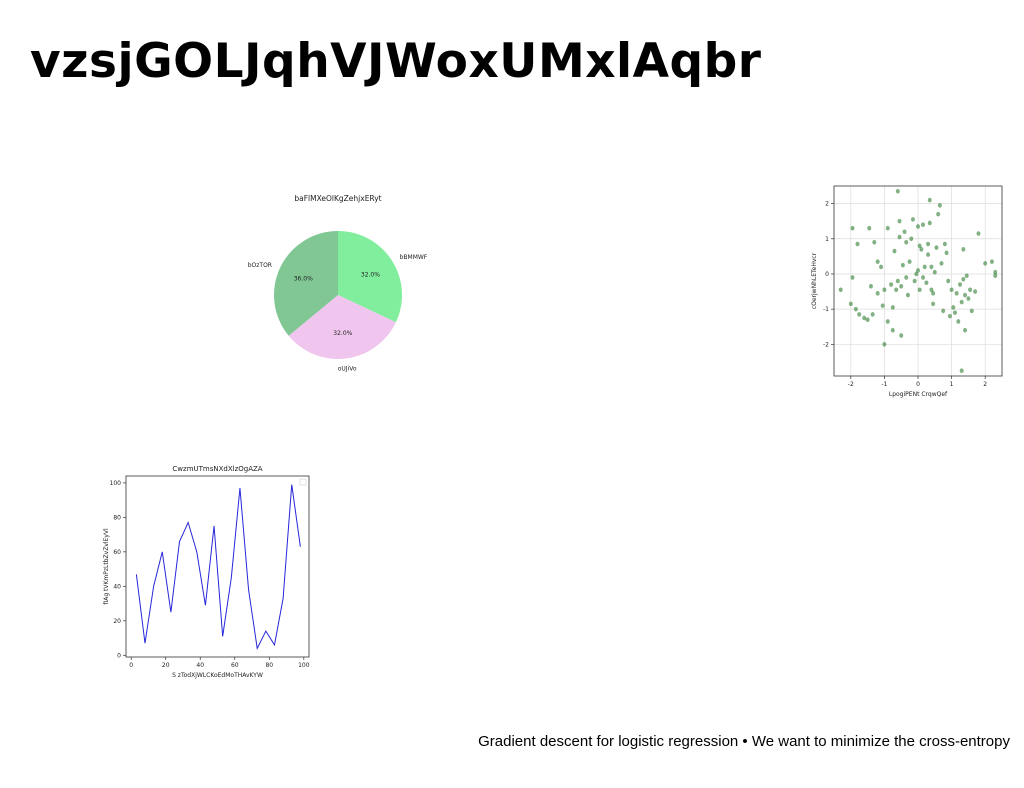 The width and height of the screenshot is (1024, 788). I want to click on scatter-ytick-label: 1, so click(827, 239).